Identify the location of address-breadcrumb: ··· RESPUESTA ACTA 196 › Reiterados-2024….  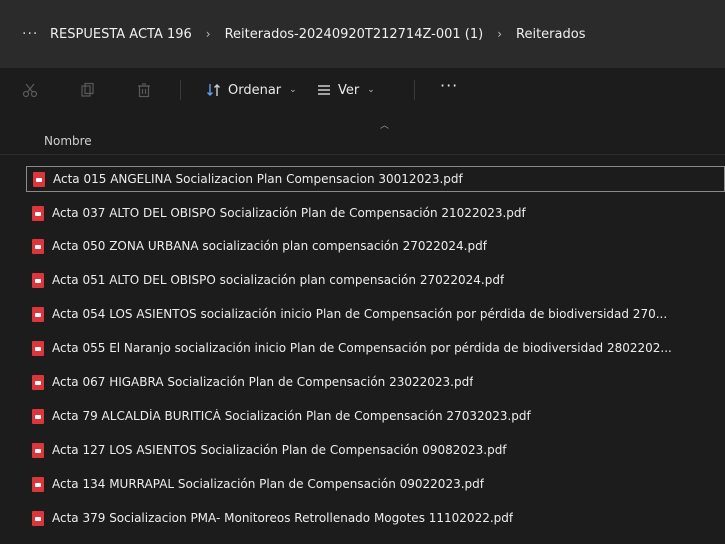
(362, 34).